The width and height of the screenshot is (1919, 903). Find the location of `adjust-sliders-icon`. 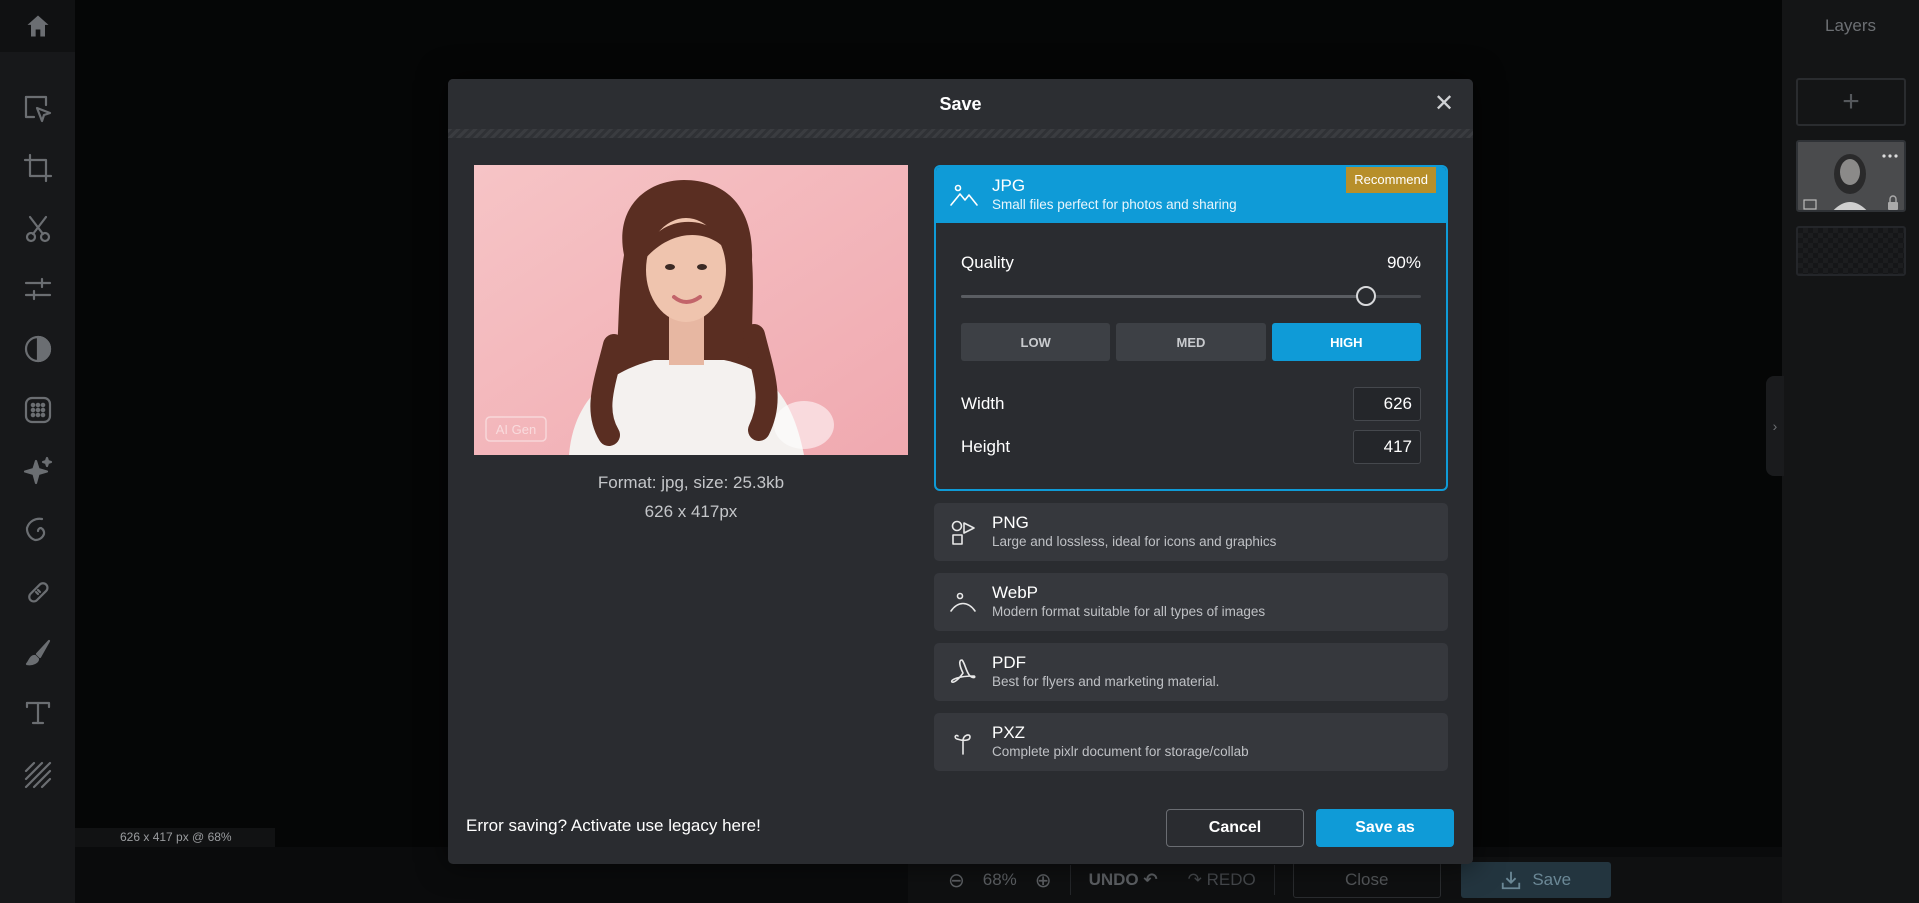

adjust-sliders-icon is located at coordinates (37, 289).